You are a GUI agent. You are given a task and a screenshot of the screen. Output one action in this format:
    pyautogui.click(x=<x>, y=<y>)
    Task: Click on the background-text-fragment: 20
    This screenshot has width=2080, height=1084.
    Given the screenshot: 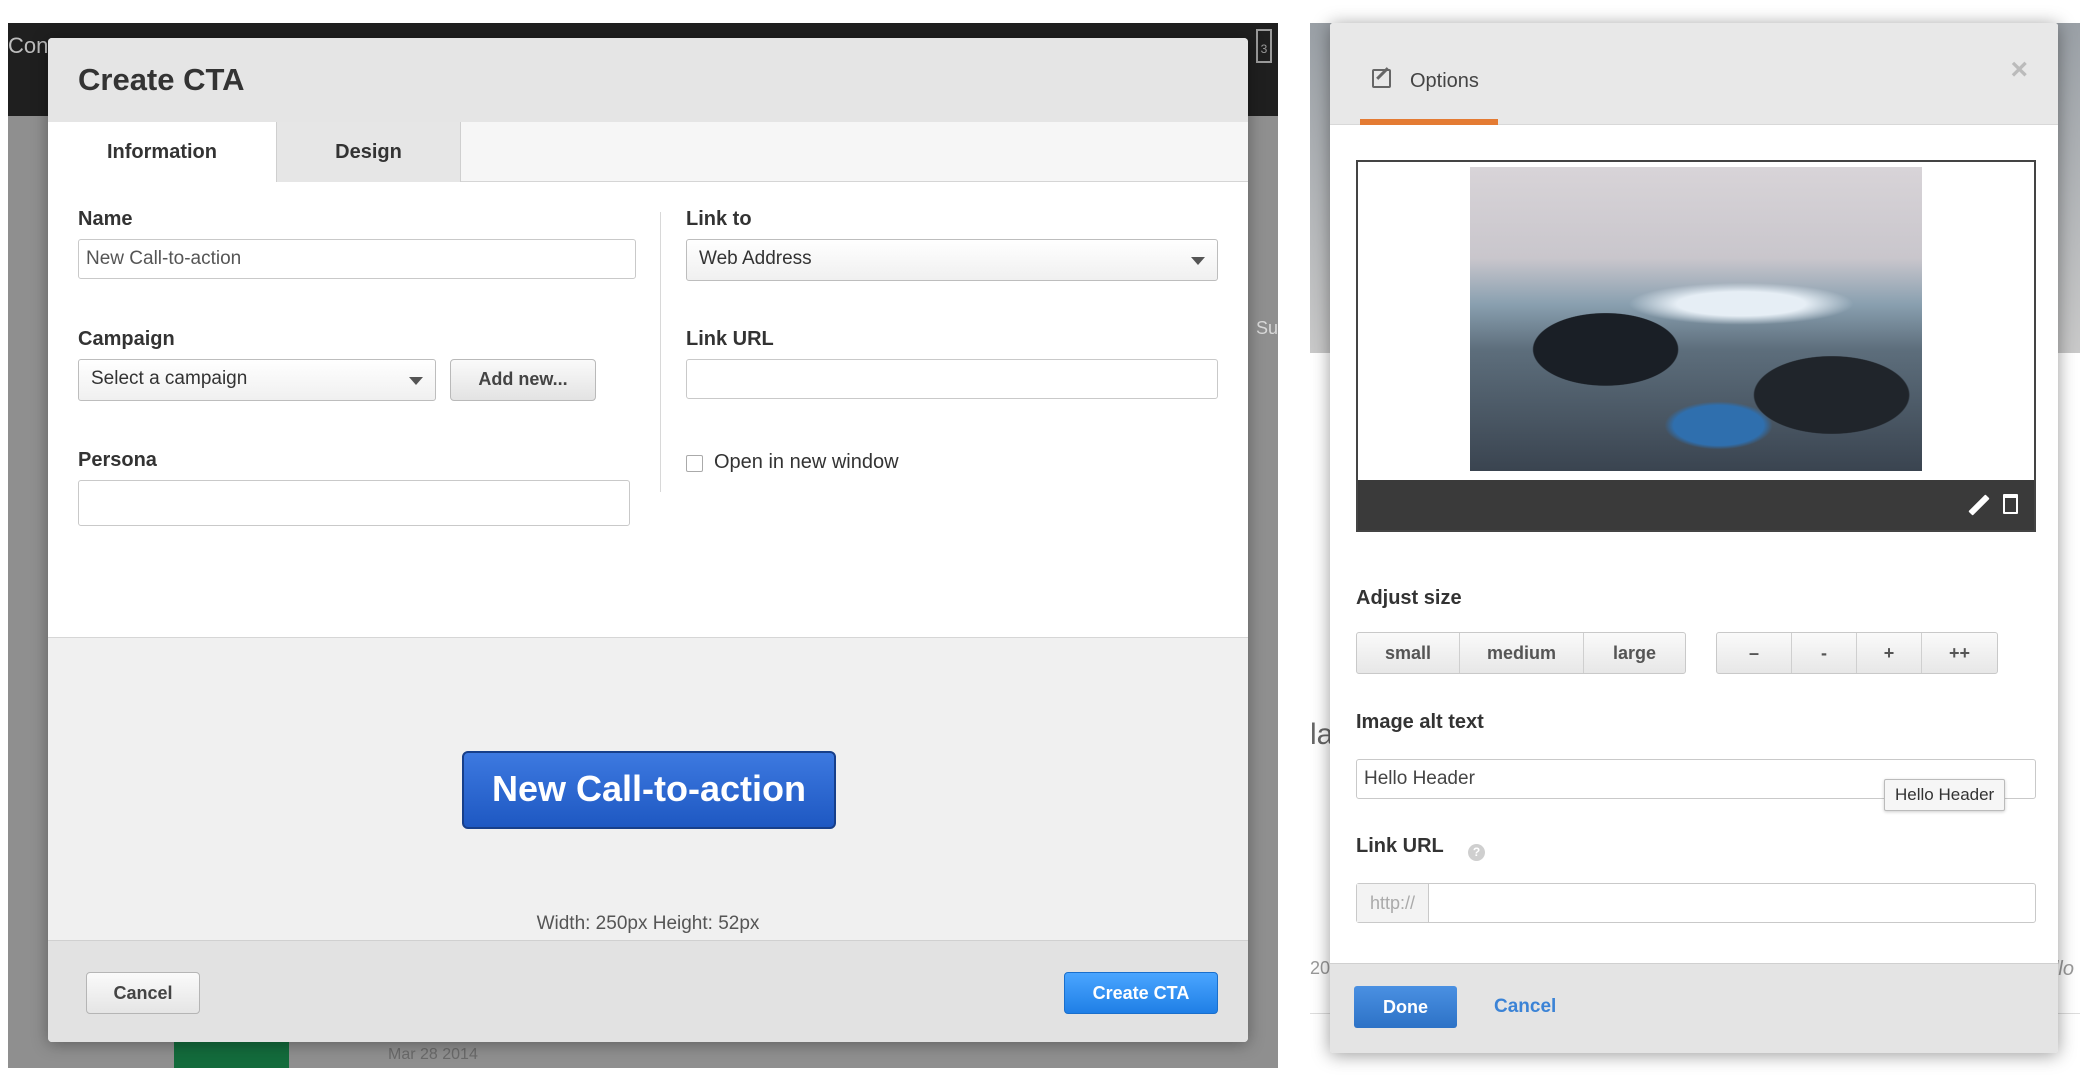 What is the action you would take?
    pyautogui.click(x=1320, y=968)
    